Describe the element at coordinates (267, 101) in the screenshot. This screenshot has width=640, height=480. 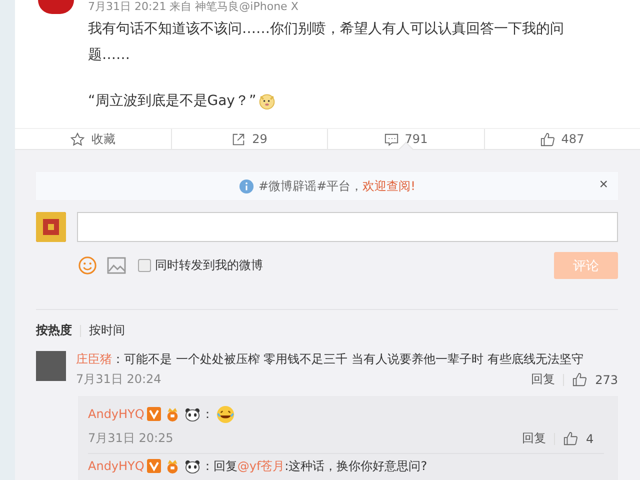
I see `dog-emoji-icon` at that location.